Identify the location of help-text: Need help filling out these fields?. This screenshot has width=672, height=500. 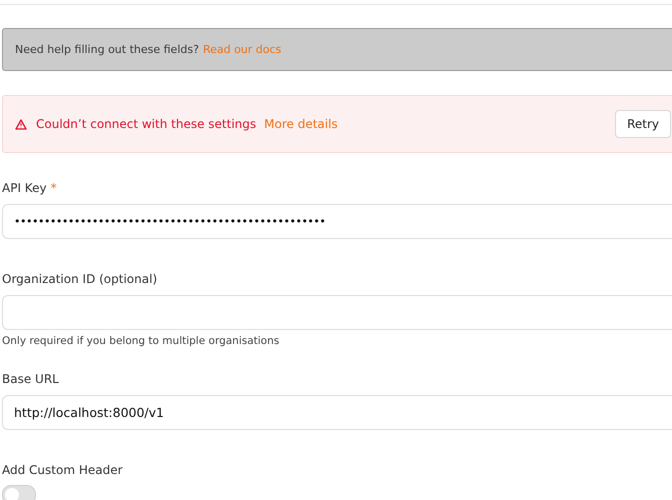
(107, 49).